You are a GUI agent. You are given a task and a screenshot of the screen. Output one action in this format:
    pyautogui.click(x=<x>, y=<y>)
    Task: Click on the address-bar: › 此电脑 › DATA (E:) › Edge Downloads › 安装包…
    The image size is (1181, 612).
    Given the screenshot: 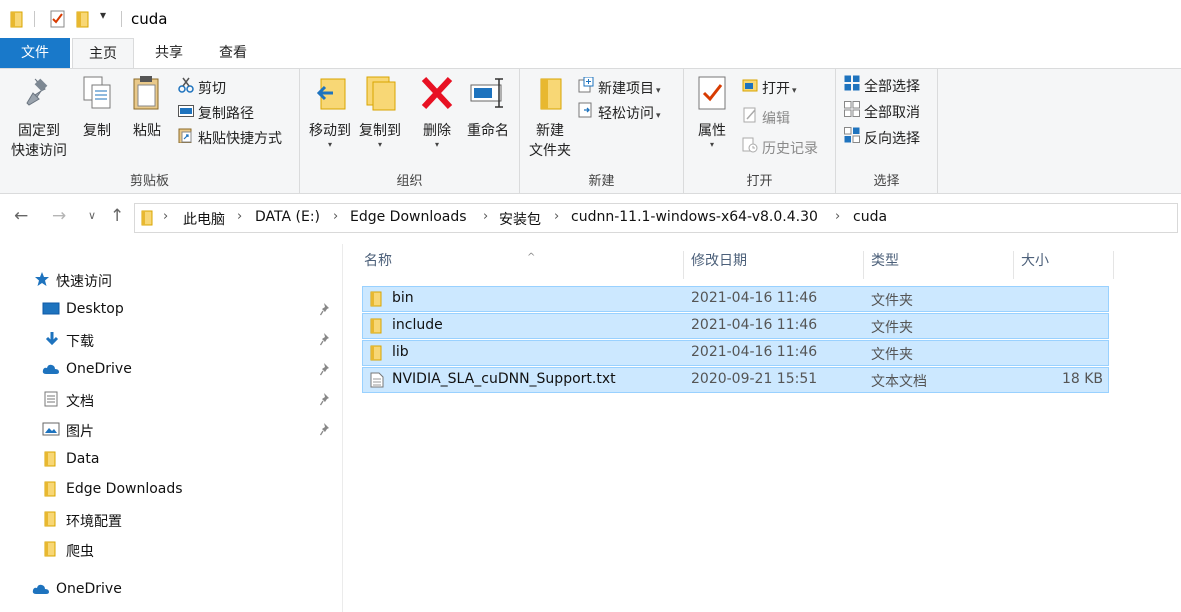 What is the action you would take?
    pyautogui.click(x=656, y=218)
    